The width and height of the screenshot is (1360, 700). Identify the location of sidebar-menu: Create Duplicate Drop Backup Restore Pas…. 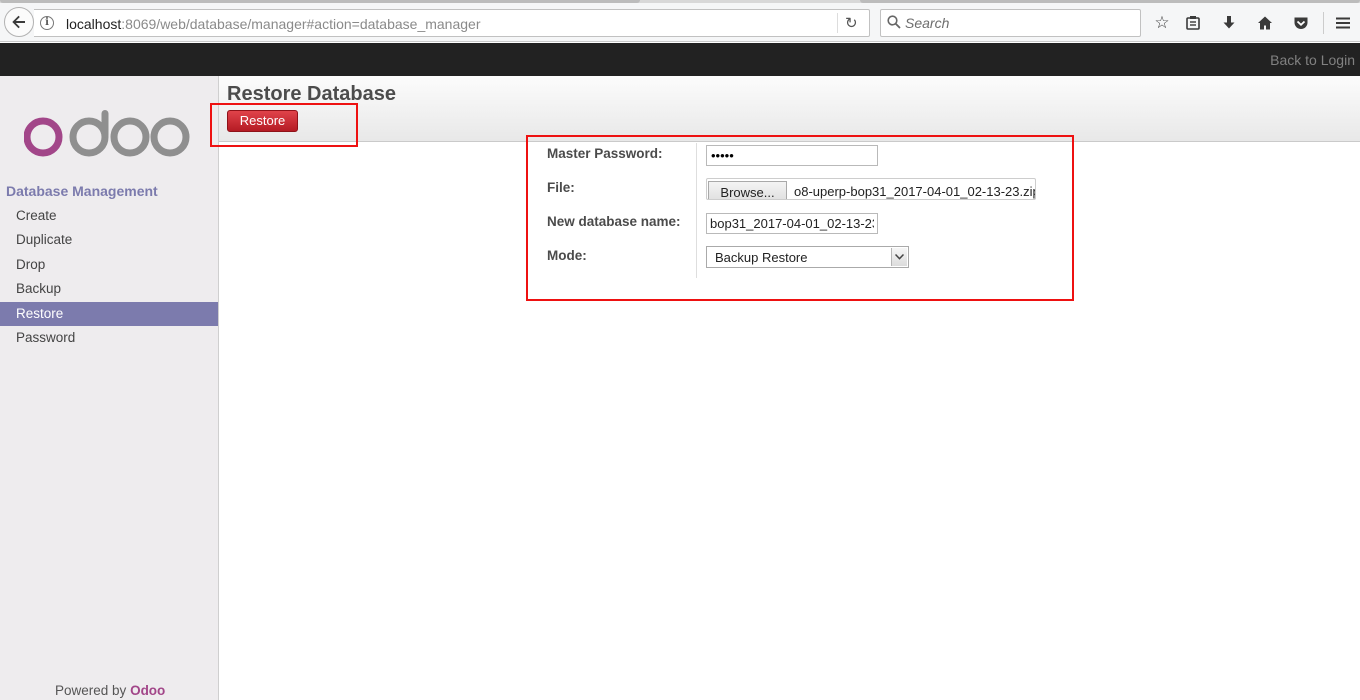
(109, 277).